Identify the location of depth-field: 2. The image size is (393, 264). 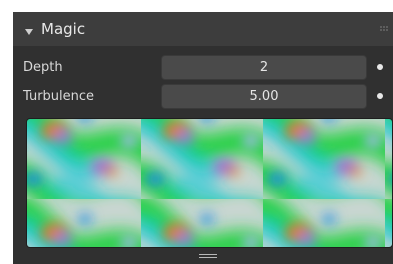
(264, 67).